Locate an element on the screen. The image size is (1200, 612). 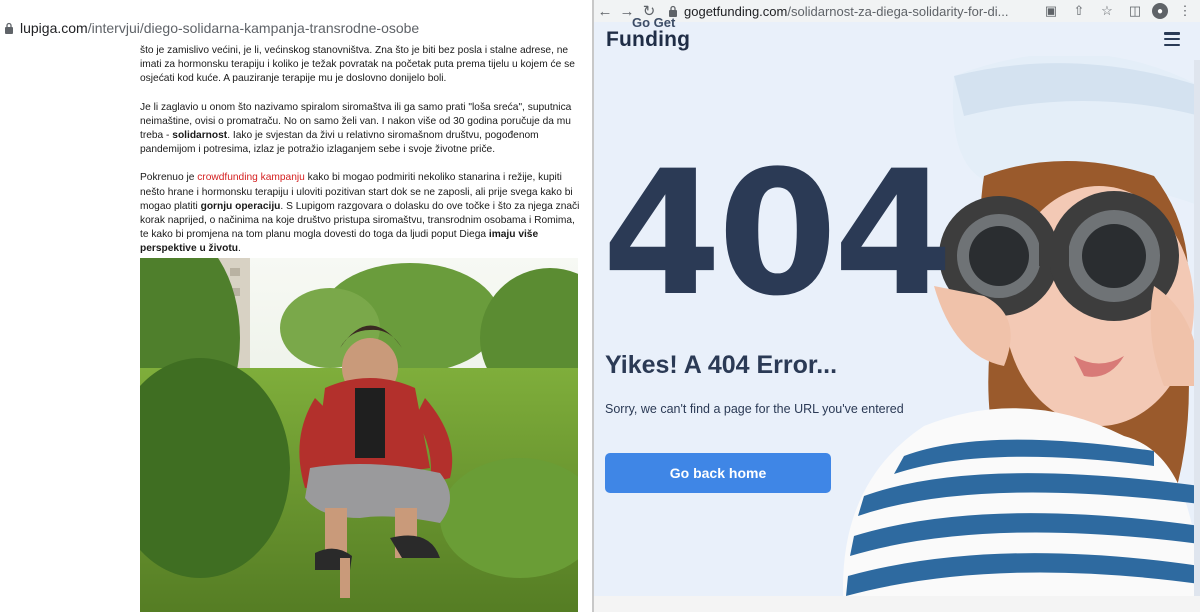
bold-solidarnost: solidarnost is located at coordinates (200, 136).